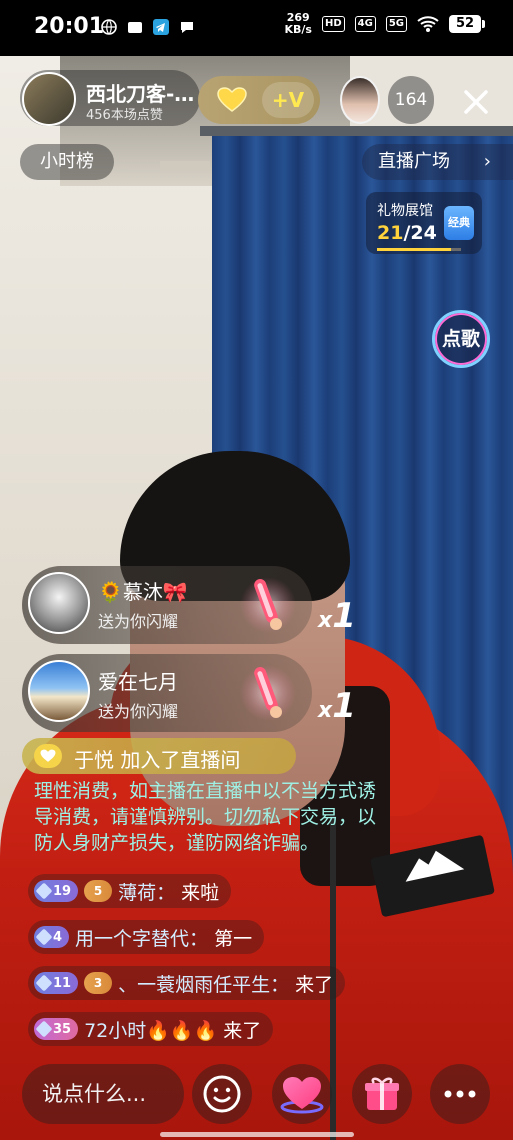 This screenshot has width=513, height=1140. What do you see at coordinates (94, 760) in the screenshot?
I see `join-user: 于悦` at bounding box center [94, 760].